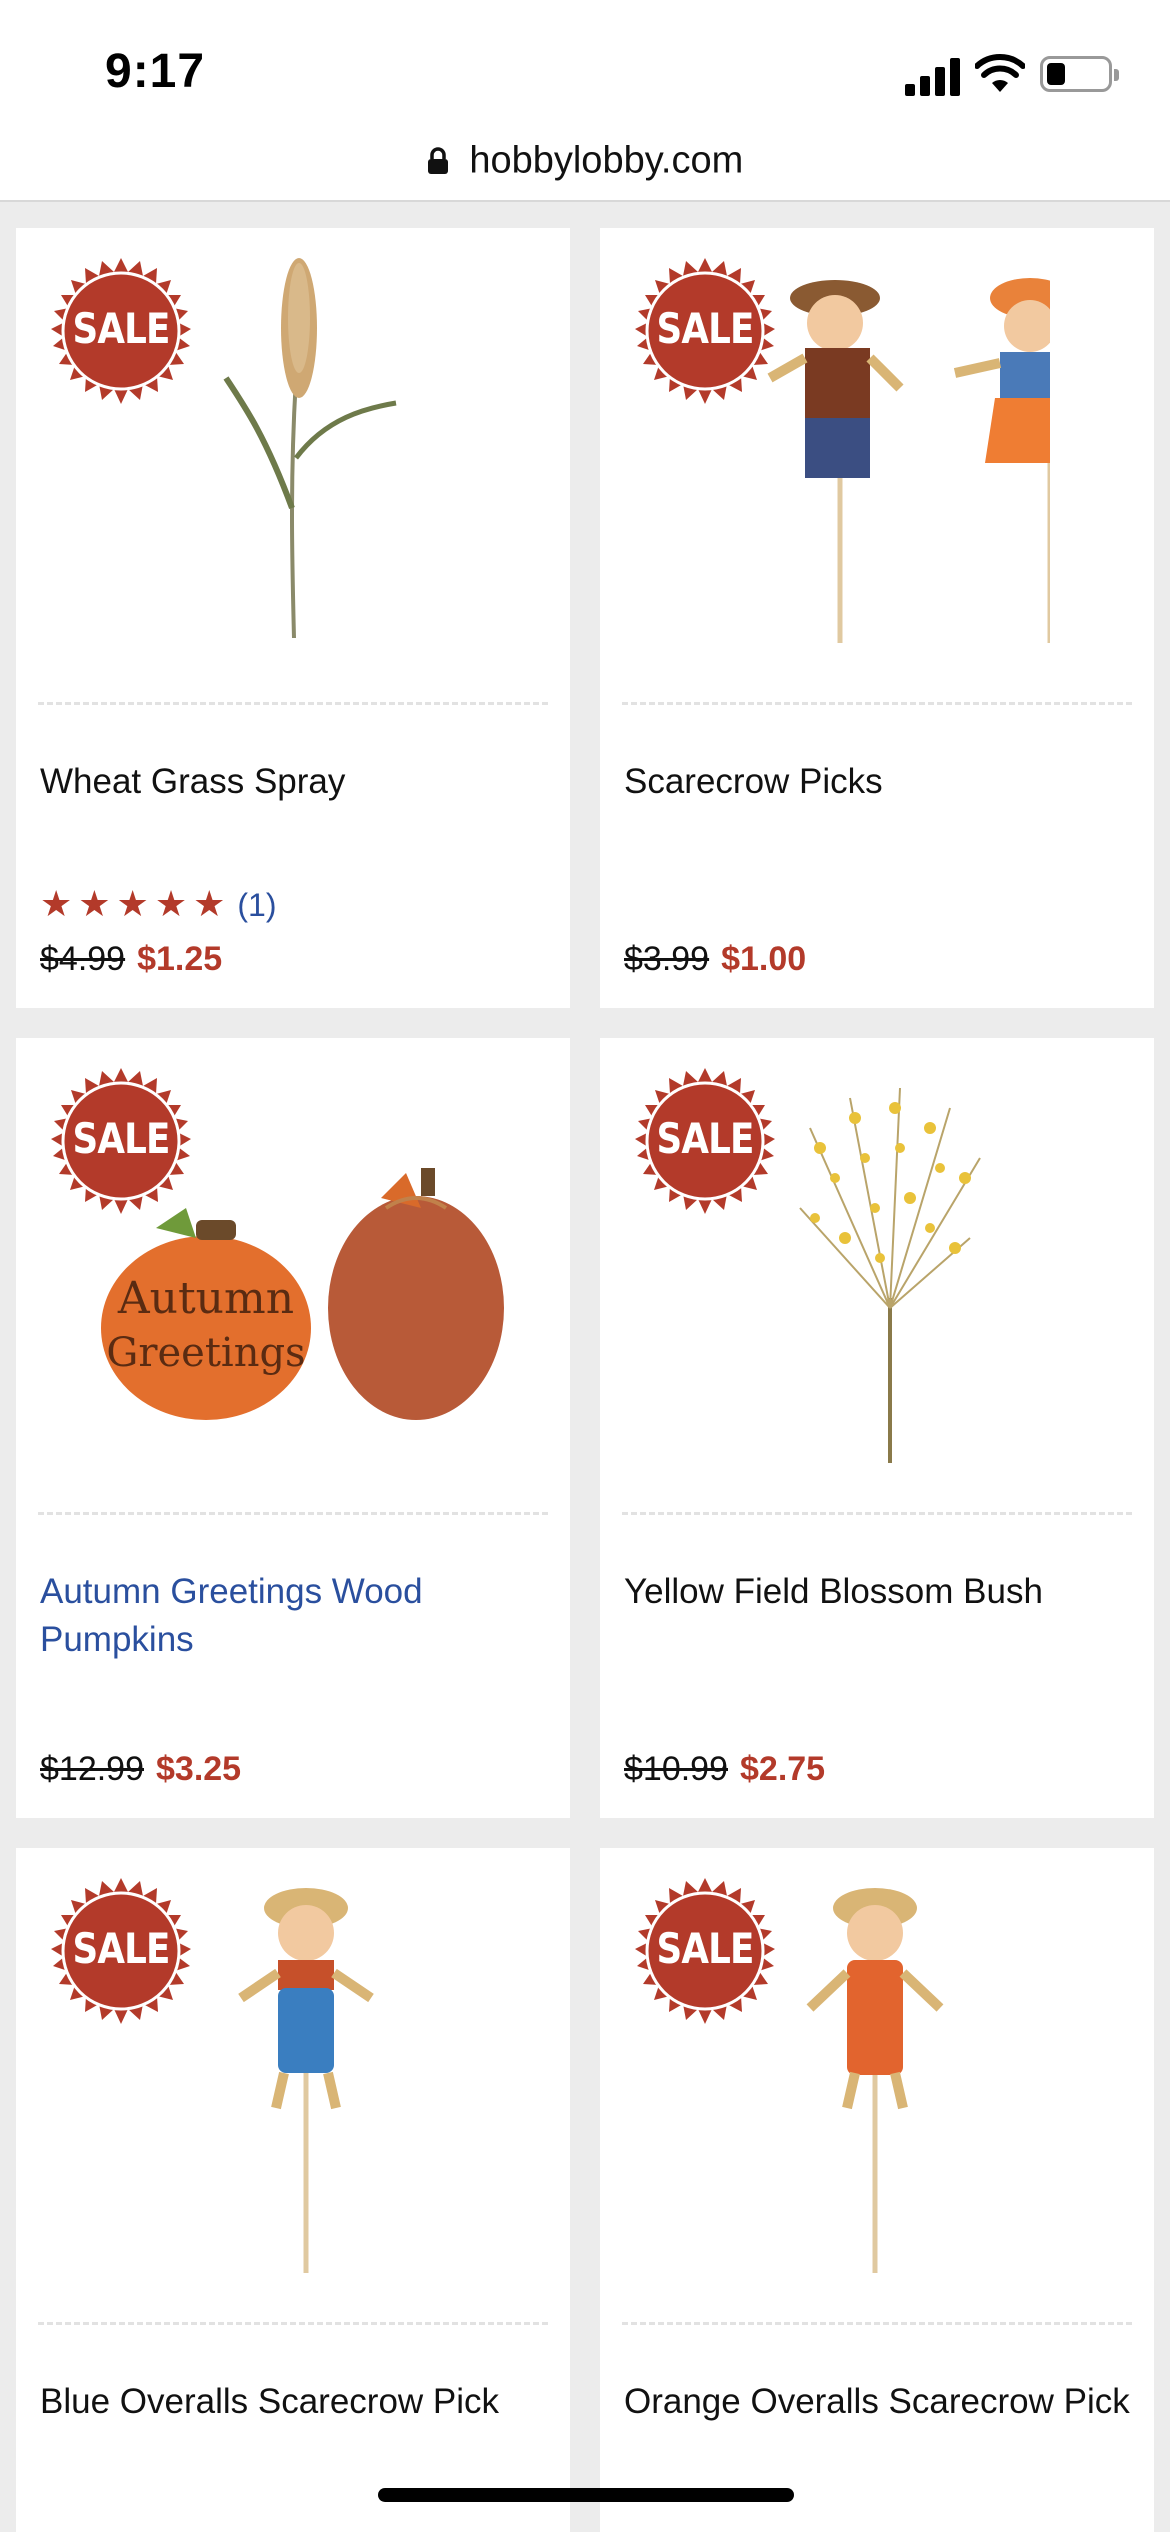  What do you see at coordinates (879, 2402) in the screenshot?
I see `product-name: Orange Overalls Scarecrow Pick` at bounding box center [879, 2402].